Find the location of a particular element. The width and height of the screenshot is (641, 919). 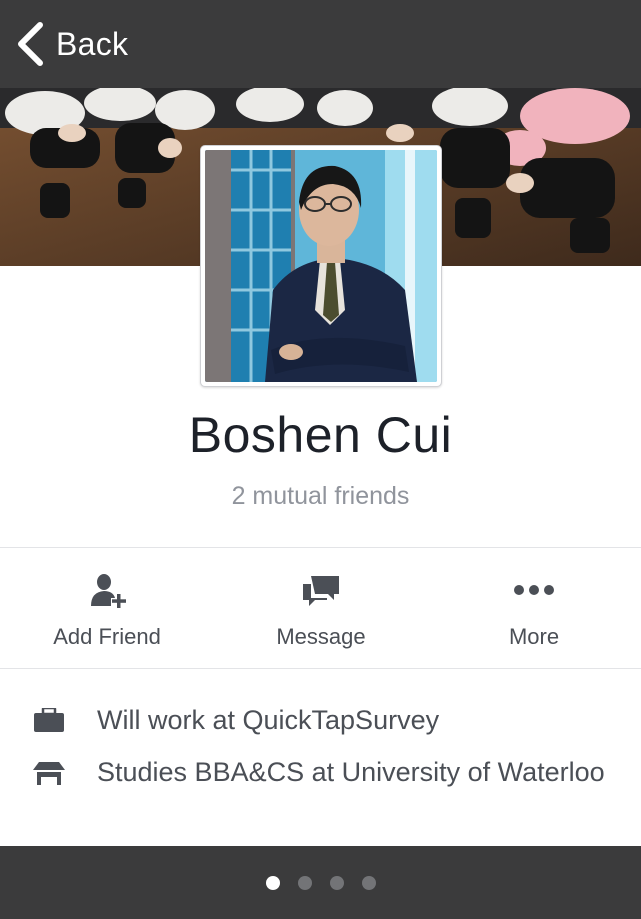

add-friend-icon is located at coordinates (107, 592).